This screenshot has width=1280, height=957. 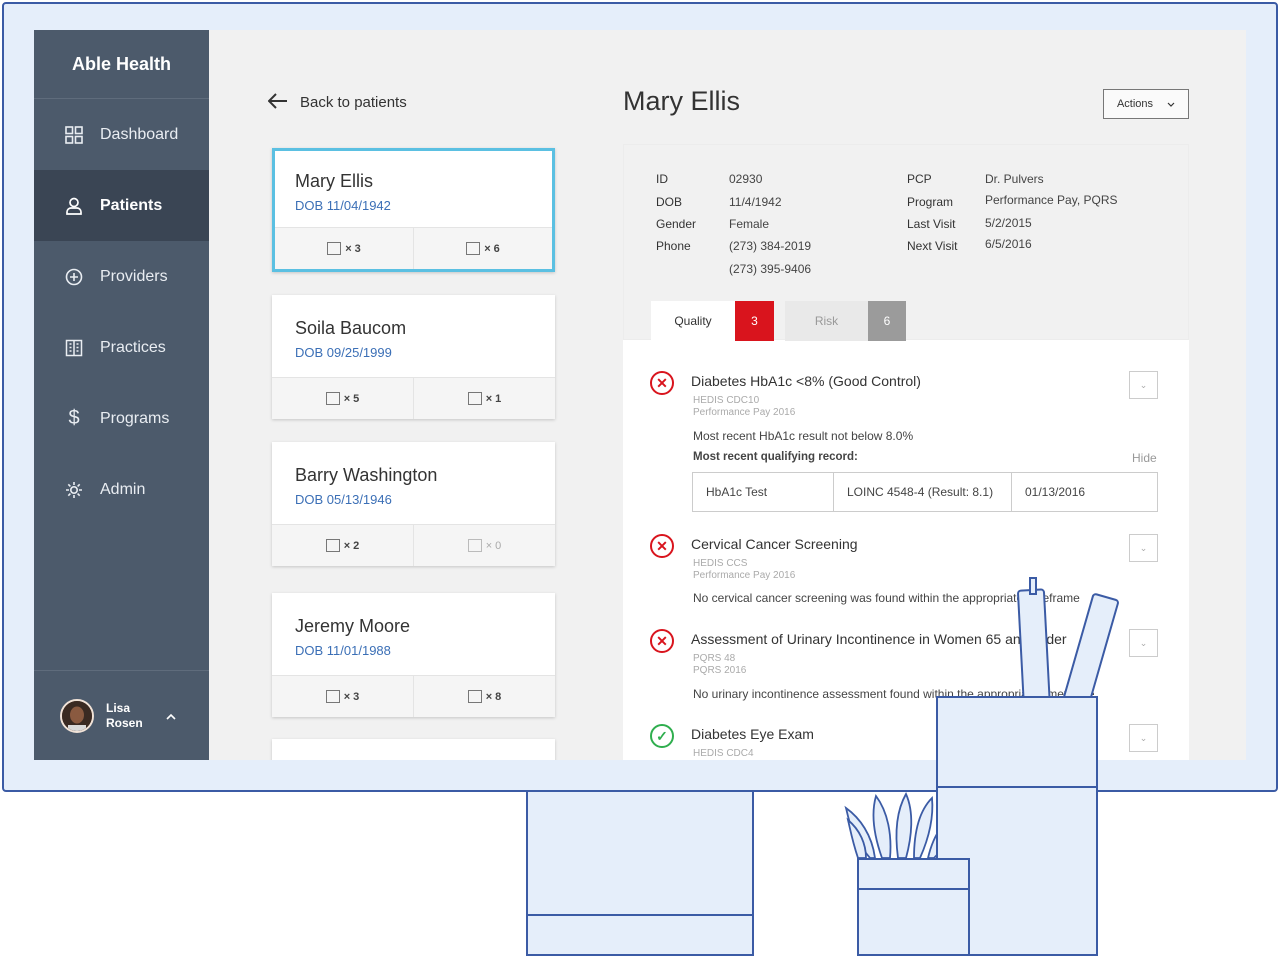 What do you see at coordinates (714, 658) in the screenshot?
I see `measure-code: PQRS 48` at bounding box center [714, 658].